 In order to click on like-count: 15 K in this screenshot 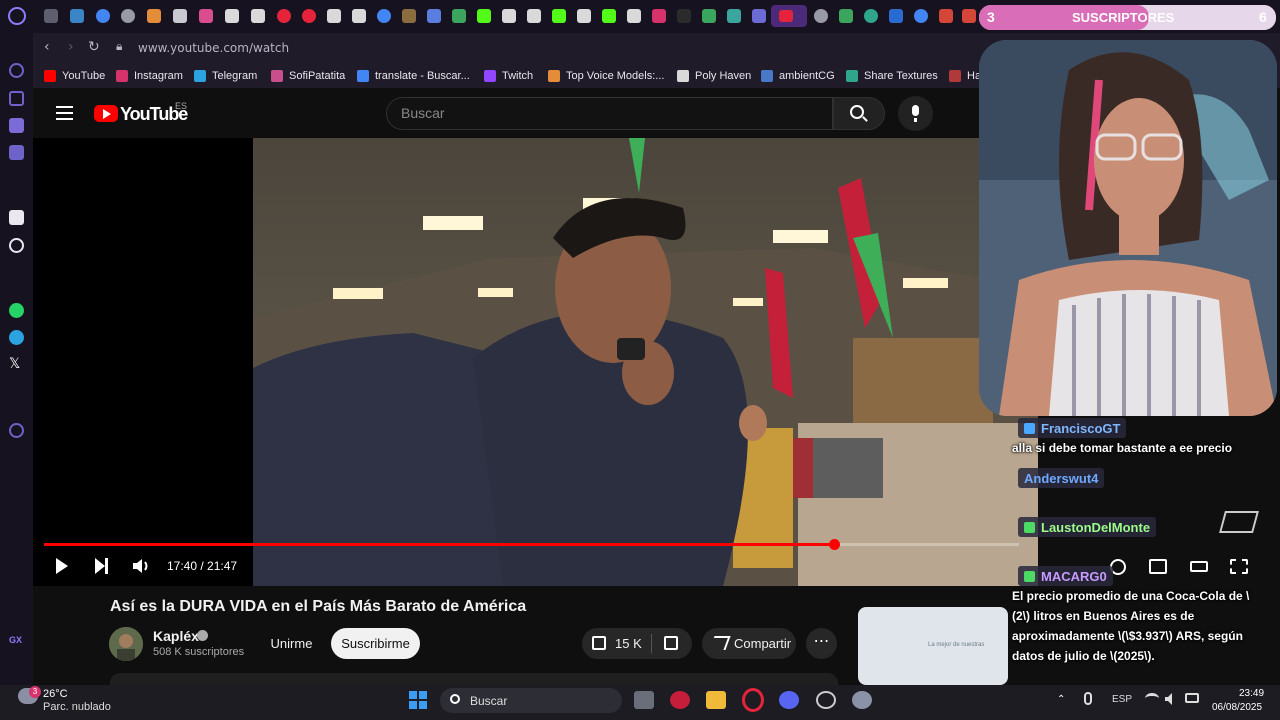, I will do `click(628, 643)`.